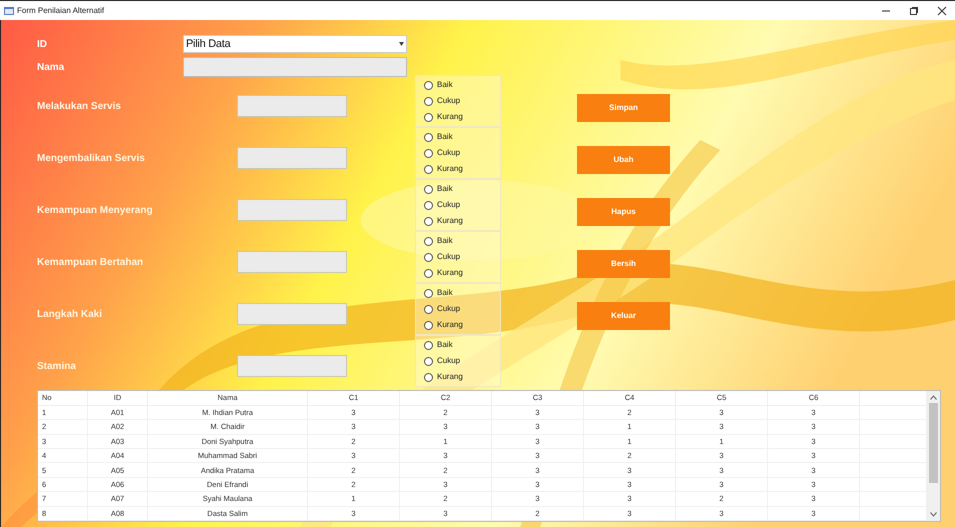 This screenshot has width=955, height=527. I want to click on id-dropdown: Pilih Data, so click(295, 44).